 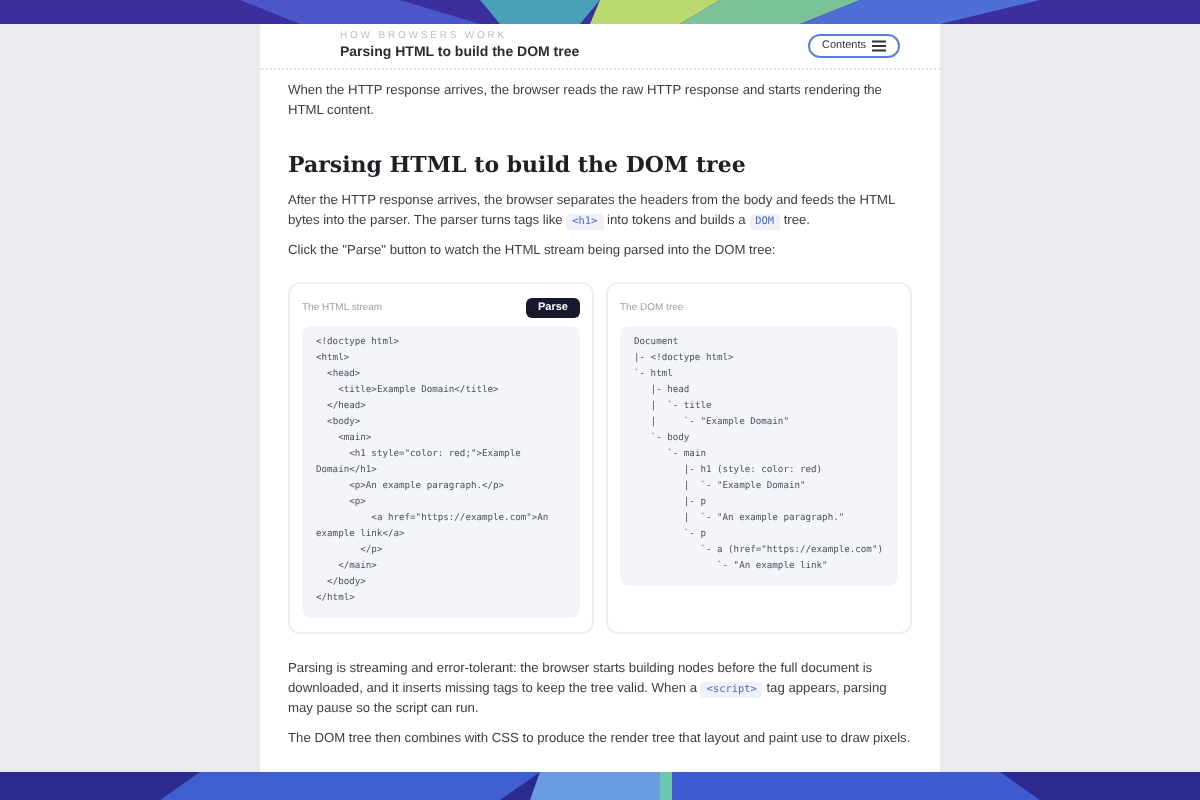 What do you see at coordinates (879, 45) in the screenshot?
I see `menu-icon` at bounding box center [879, 45].